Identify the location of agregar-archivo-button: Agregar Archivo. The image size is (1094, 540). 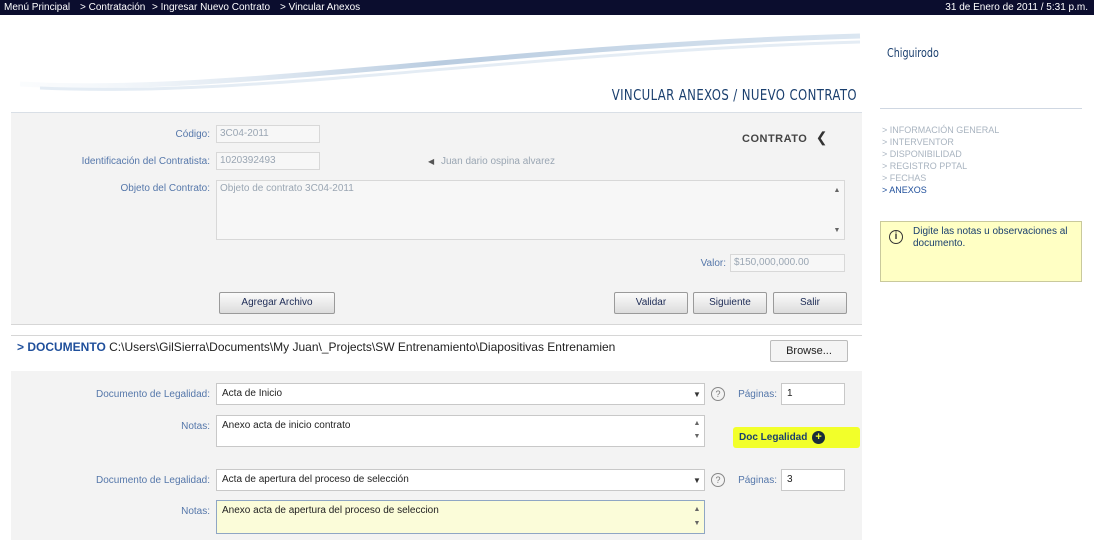
(277, 303).